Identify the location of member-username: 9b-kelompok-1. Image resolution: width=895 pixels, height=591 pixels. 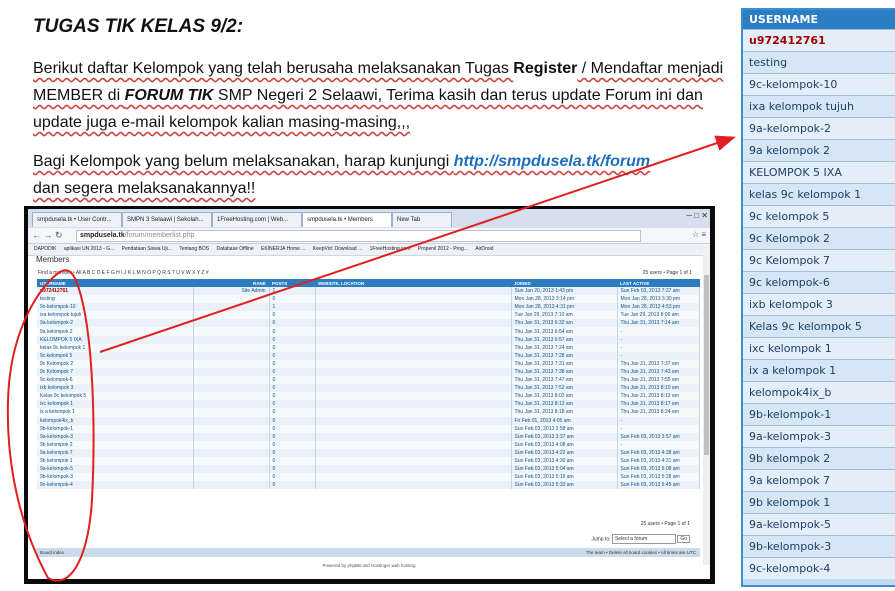
(115, 428).